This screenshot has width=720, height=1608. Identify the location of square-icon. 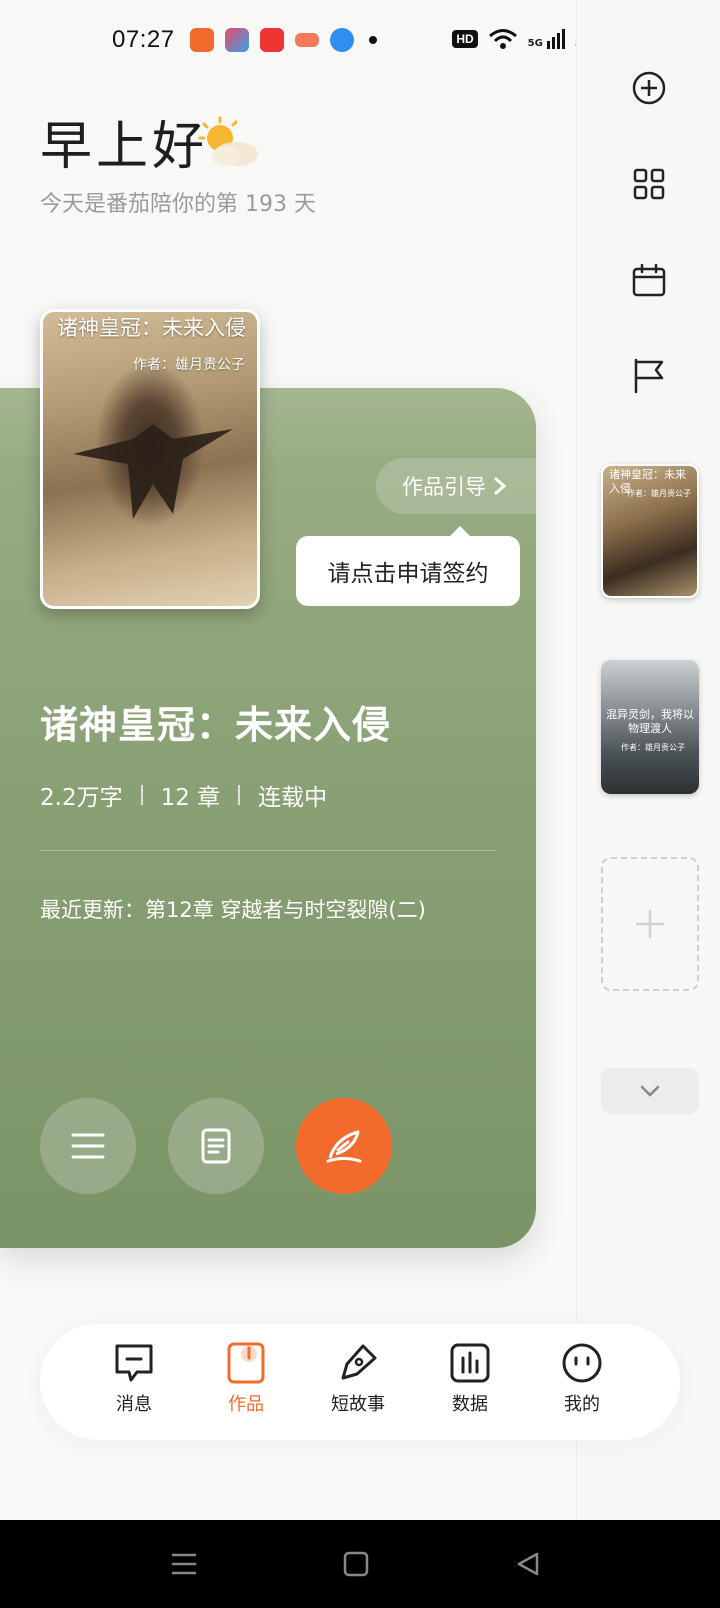
(356, 1564).